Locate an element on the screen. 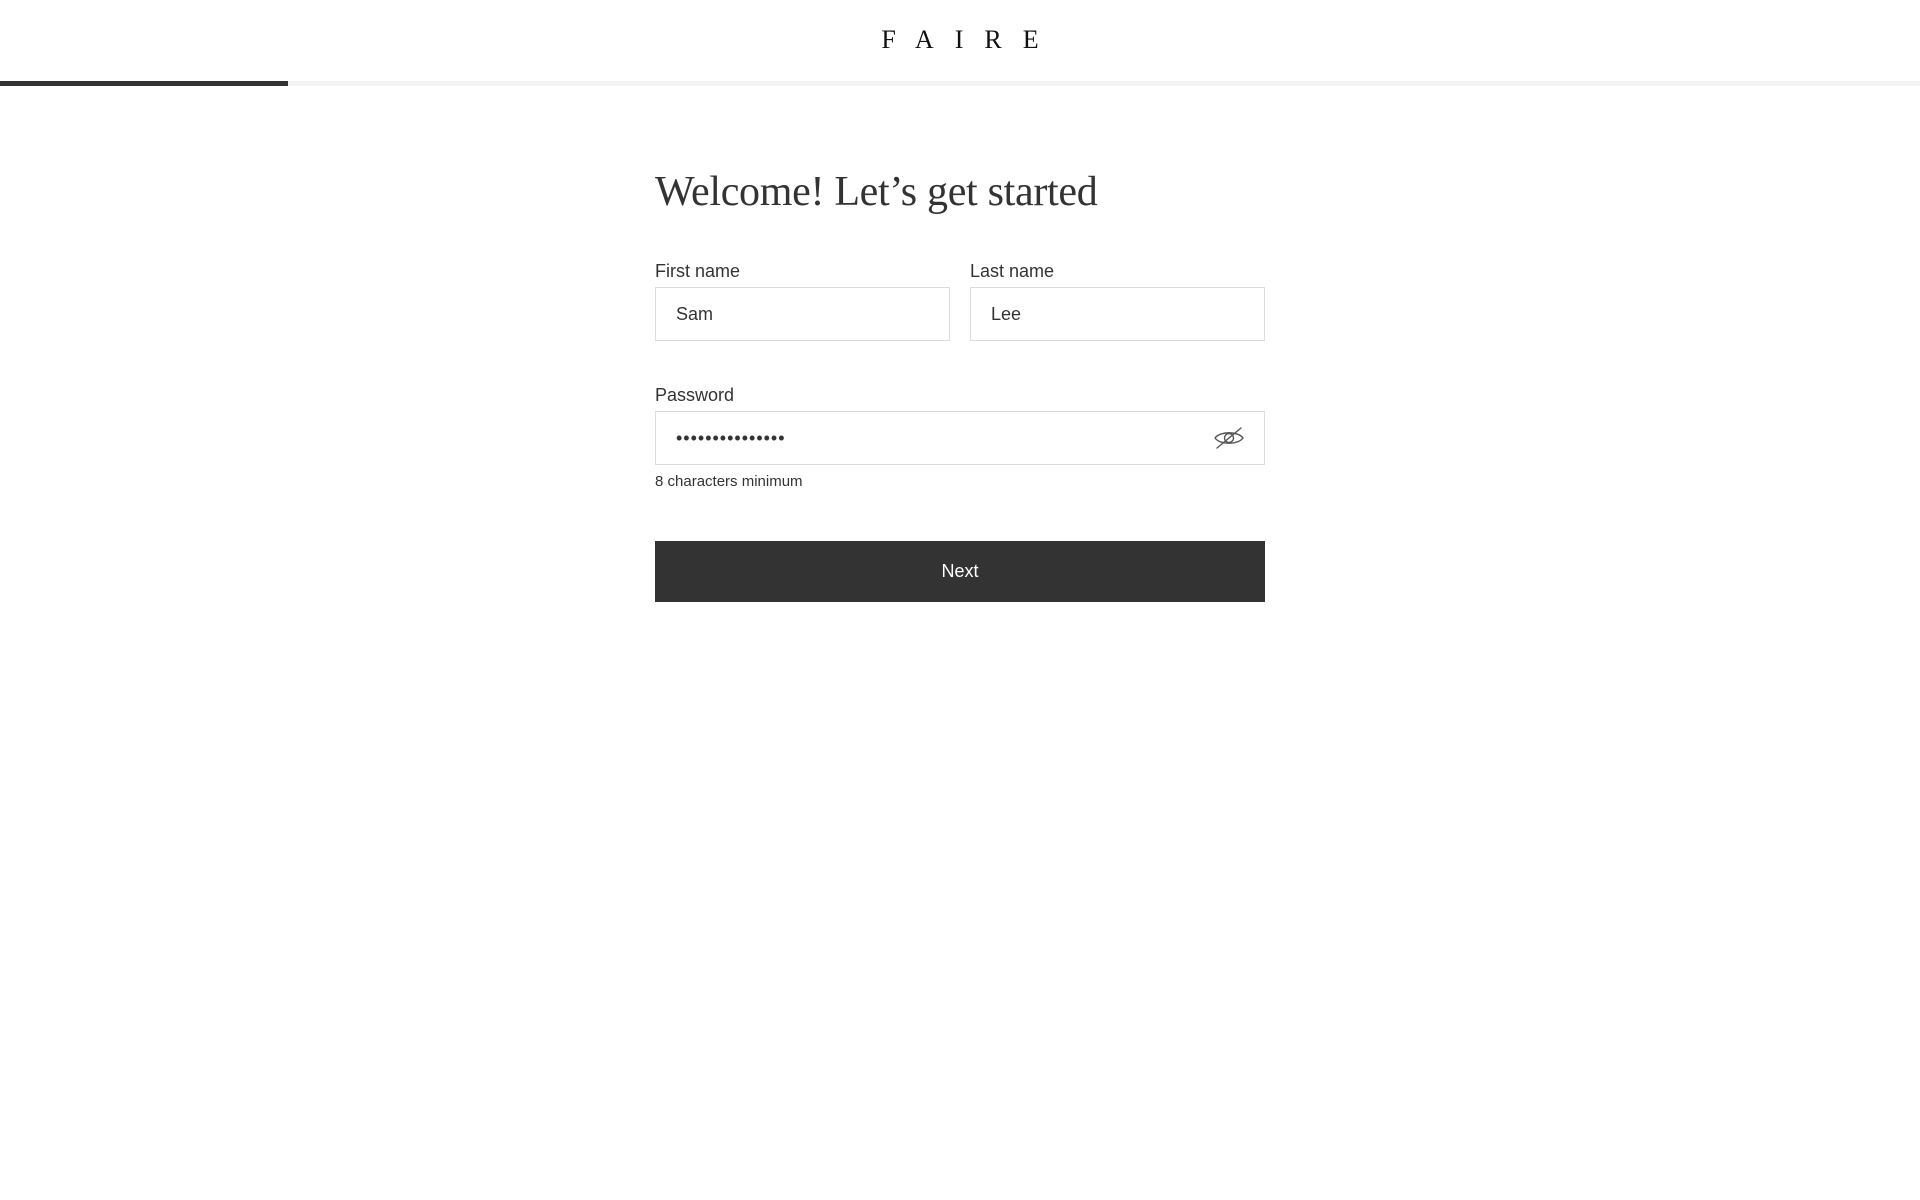  password-hint: 8 characters minimum is located at coordinates (729, 481).